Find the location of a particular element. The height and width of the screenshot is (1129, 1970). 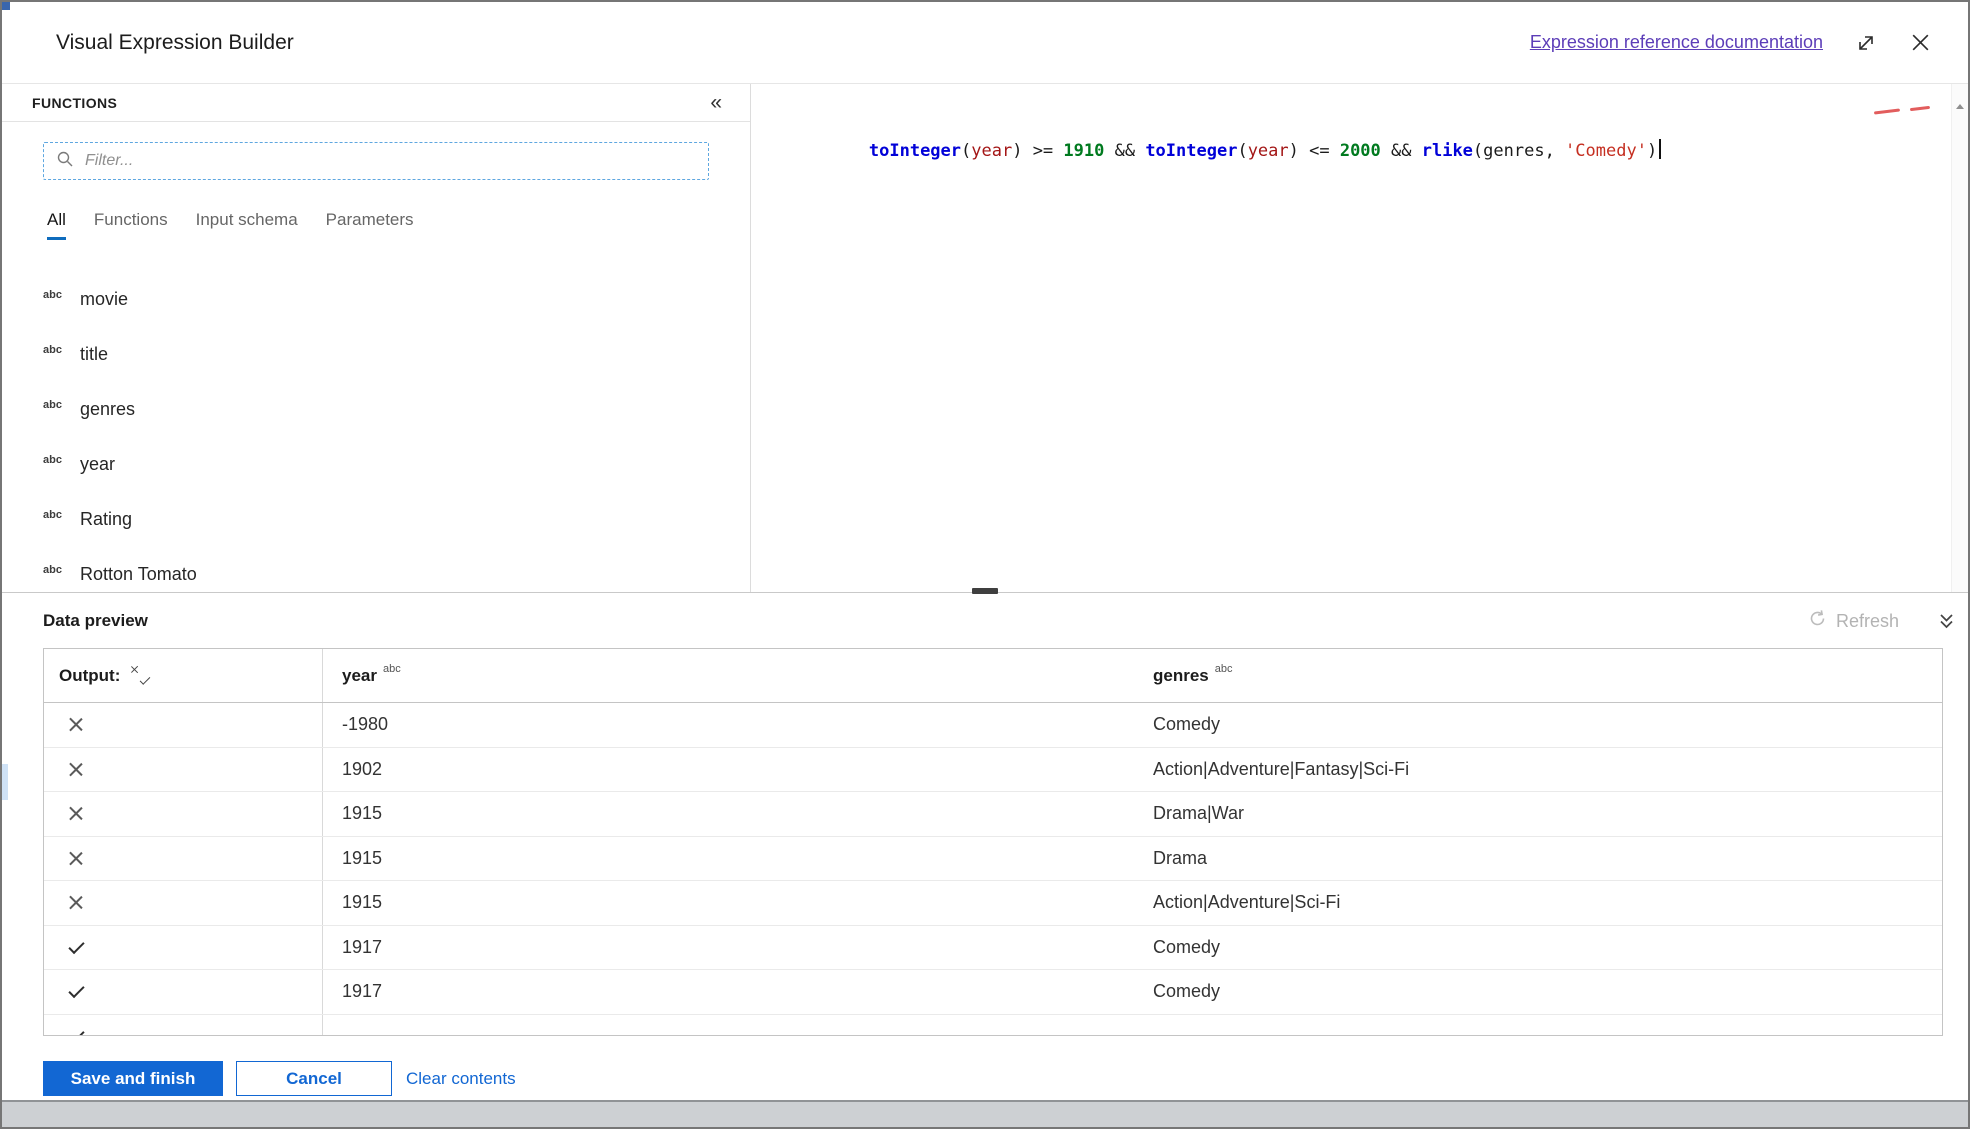

filter-input is located at coordinates (389, 161).